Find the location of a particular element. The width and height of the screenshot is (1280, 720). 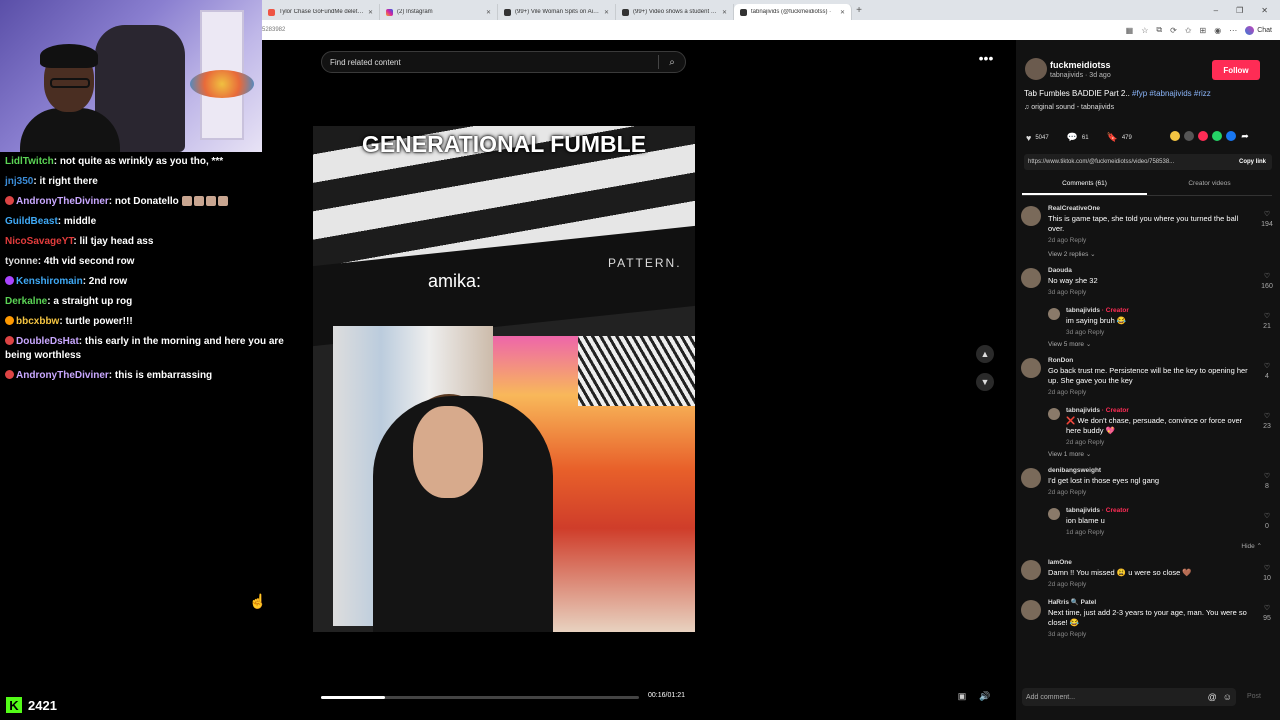

collections-icon: ⊞ is located at coordinates (1203, 30).